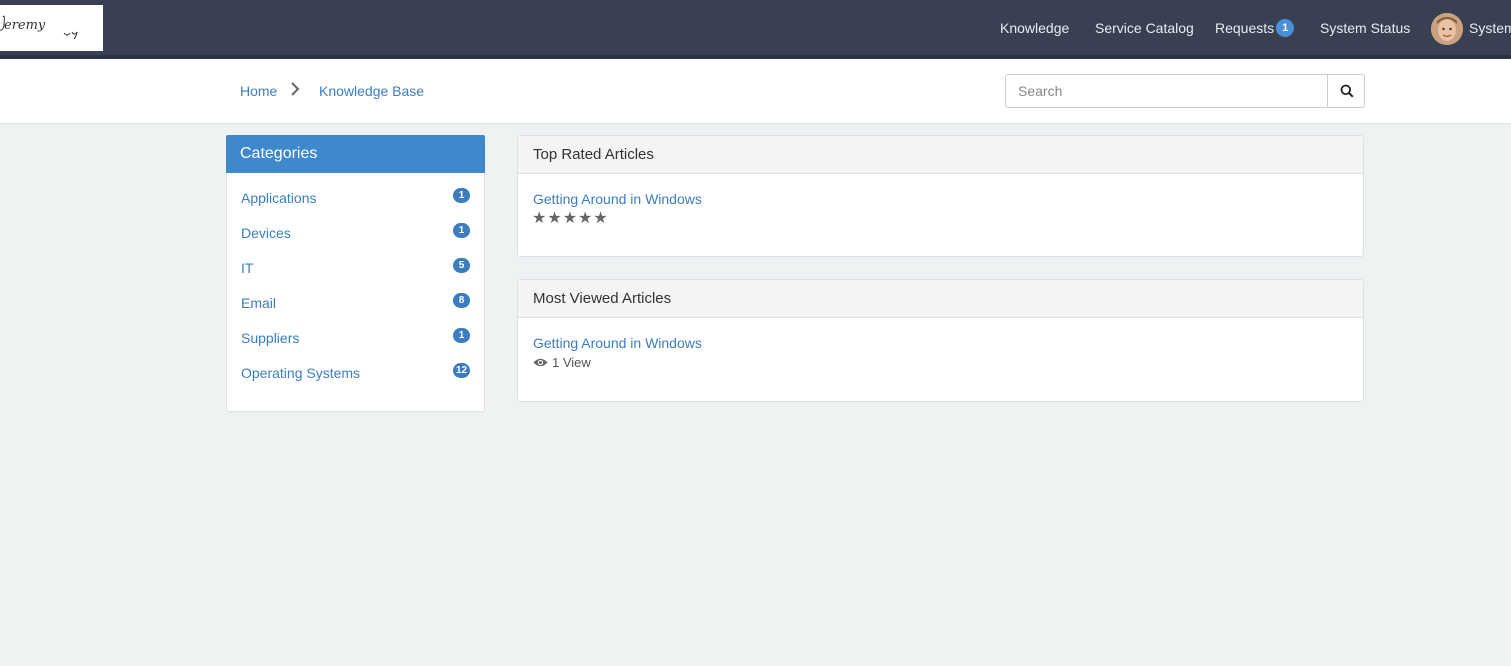 The height and width of the screenshot is (666, 1511). Describe the element at coordinates (571, 362) in the screenshot. I see `view-count-label: 1 View` at that location.